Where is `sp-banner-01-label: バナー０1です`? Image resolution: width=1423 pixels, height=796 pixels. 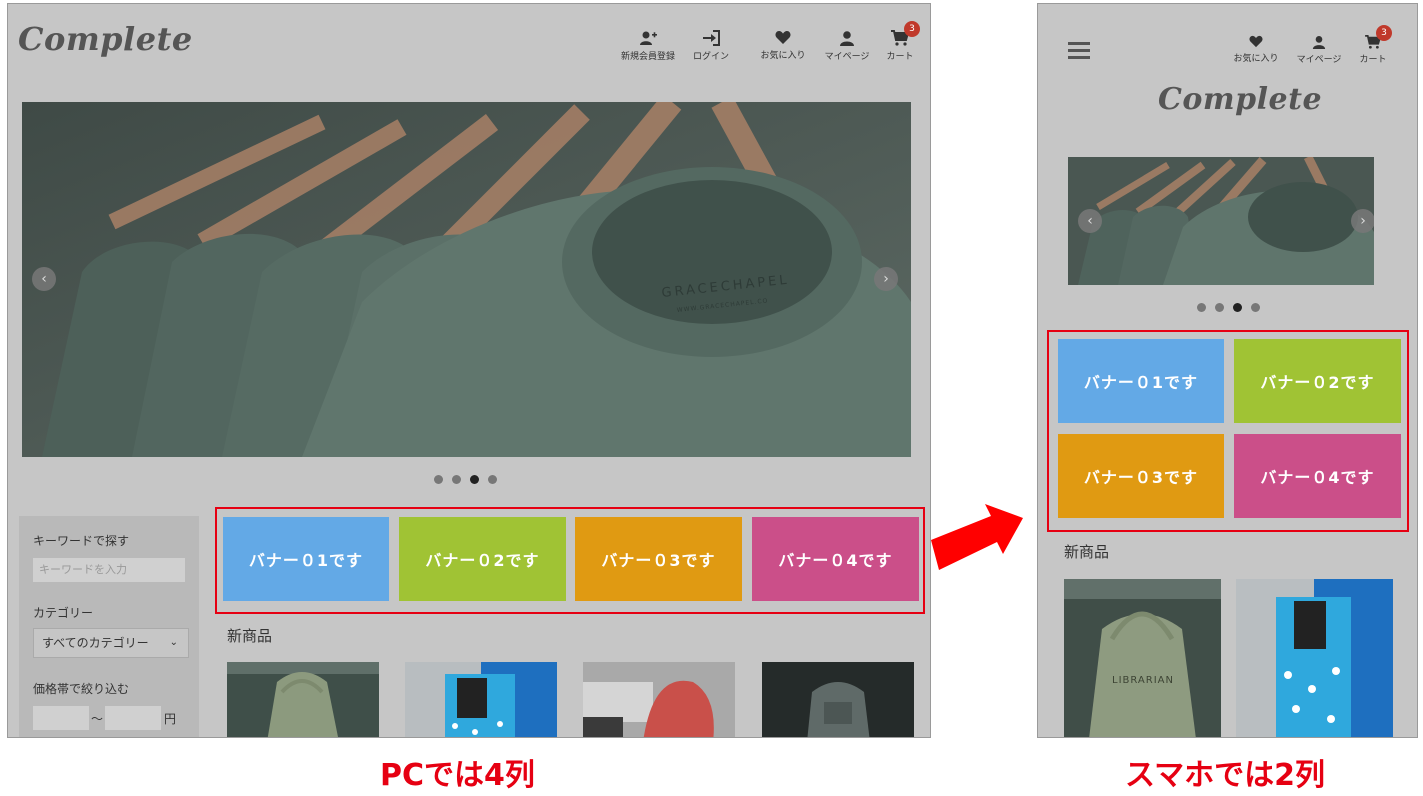 sp-banner-01-label: バナー０1です is located at coordinates (1141, 382).